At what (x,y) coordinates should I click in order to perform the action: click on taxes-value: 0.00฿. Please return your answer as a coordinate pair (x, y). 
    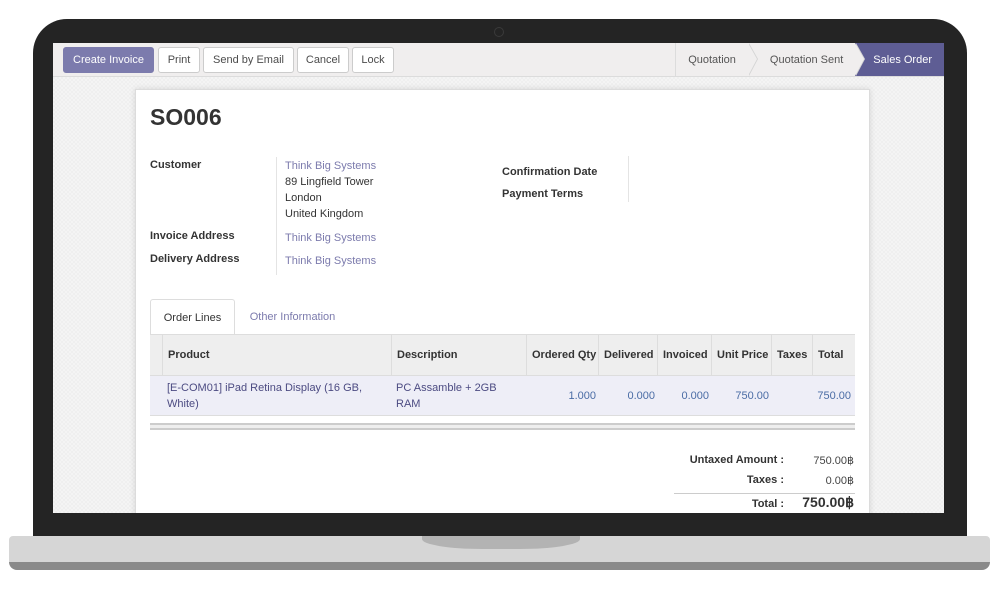
    Looking at the image, I should click on (839, 481).